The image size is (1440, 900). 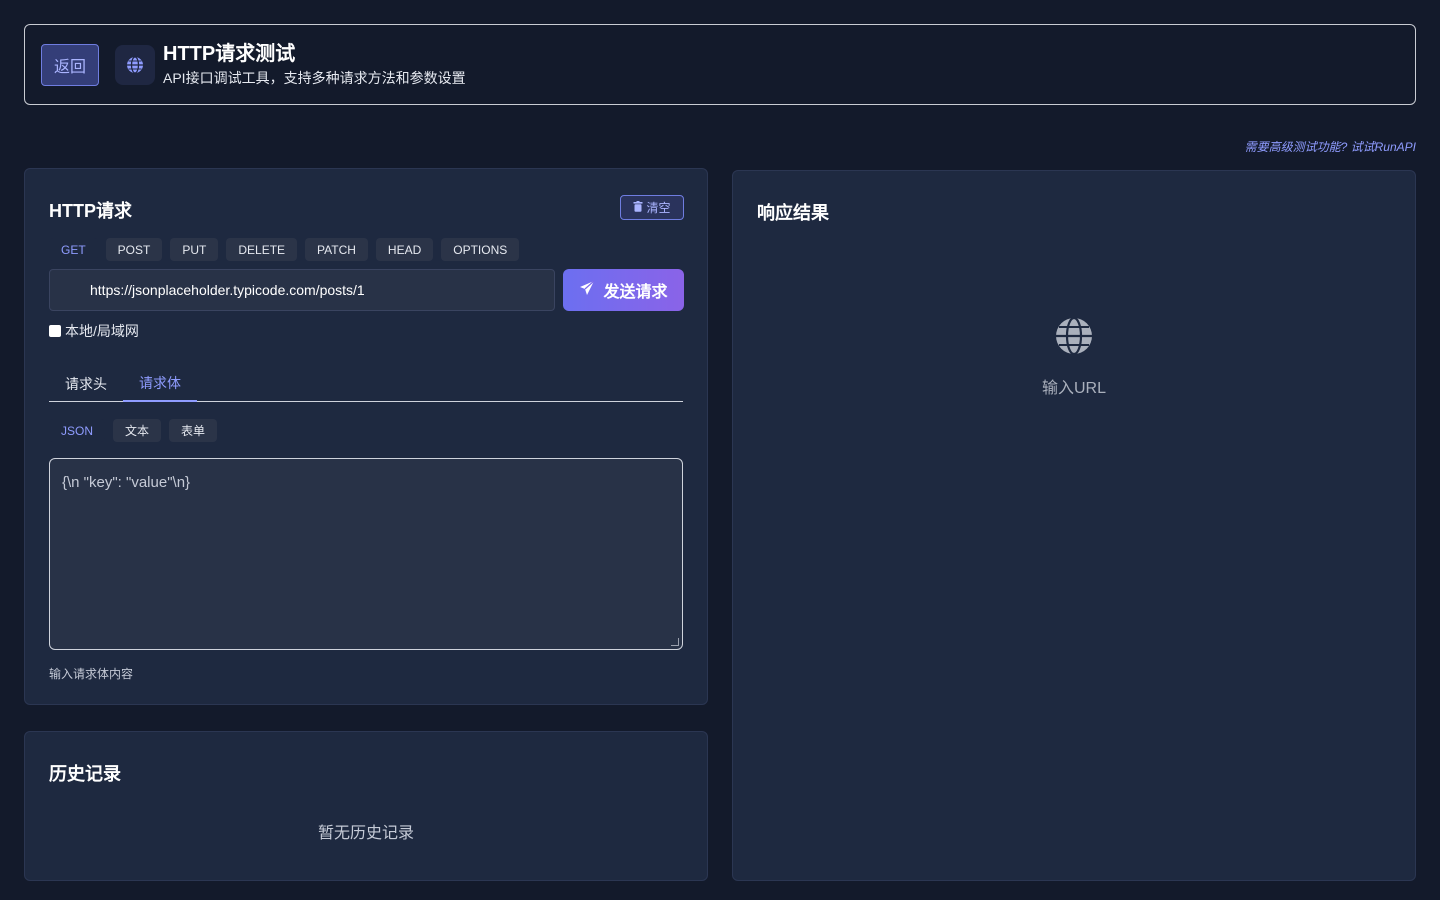 I want to click on runapi-link: 需要高级测试功能? 试试RunAPI, so click(x=1330, y=146).